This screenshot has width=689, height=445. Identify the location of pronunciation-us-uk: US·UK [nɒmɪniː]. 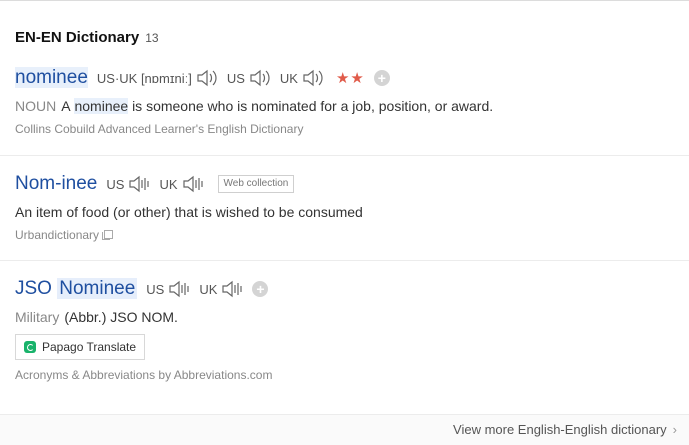
(157, 78).